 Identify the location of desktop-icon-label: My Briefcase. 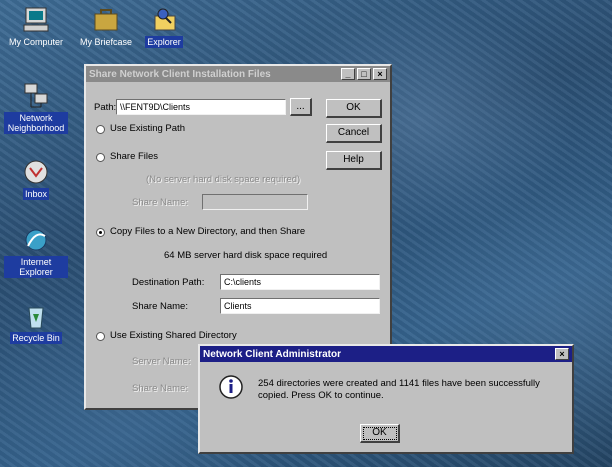
(105, 42).